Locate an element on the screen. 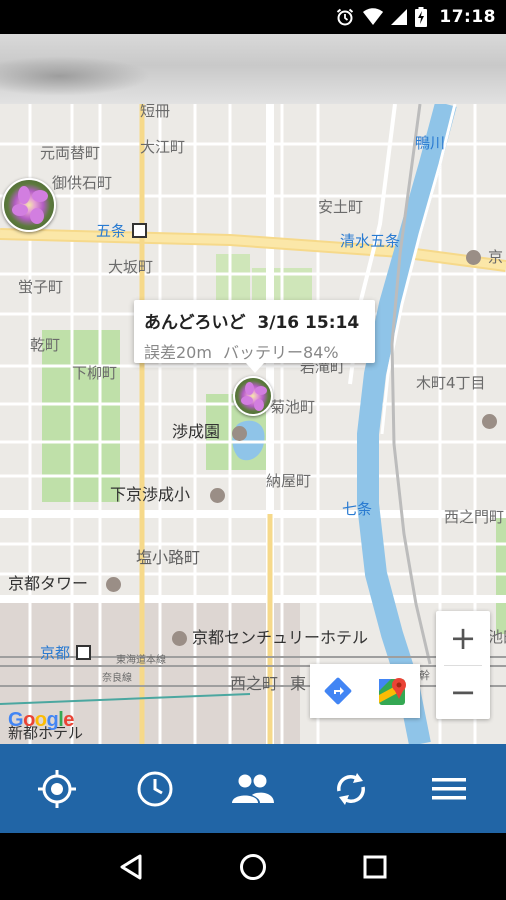  google-logo-letter: G is located at coordinates (16, 720).